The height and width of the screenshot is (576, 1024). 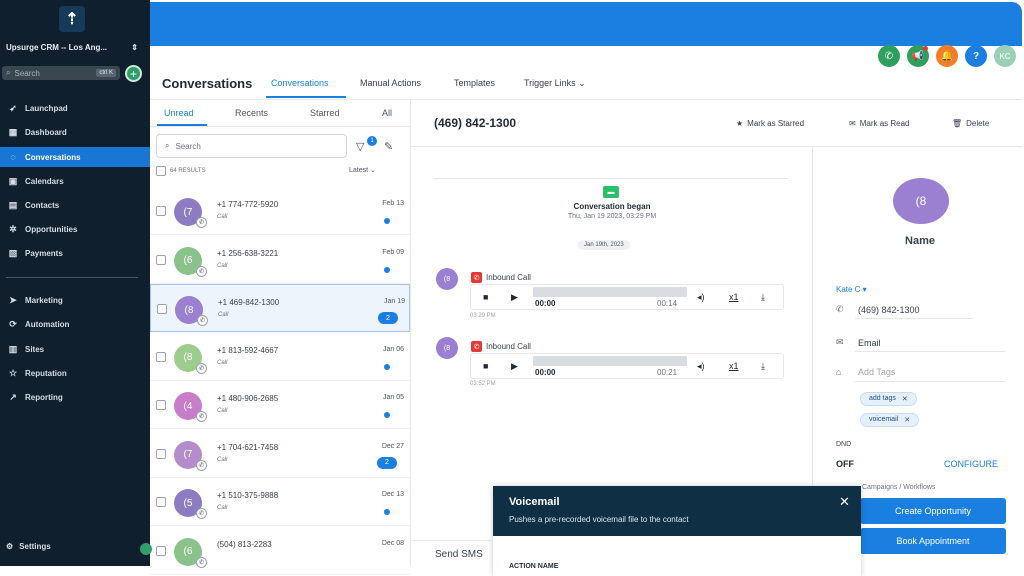 What do you see at coordinates (75, 397) in the screenshot?
I see `sidebar-item-reporting: ↗ Reporting` at bounding box center [75, 397].